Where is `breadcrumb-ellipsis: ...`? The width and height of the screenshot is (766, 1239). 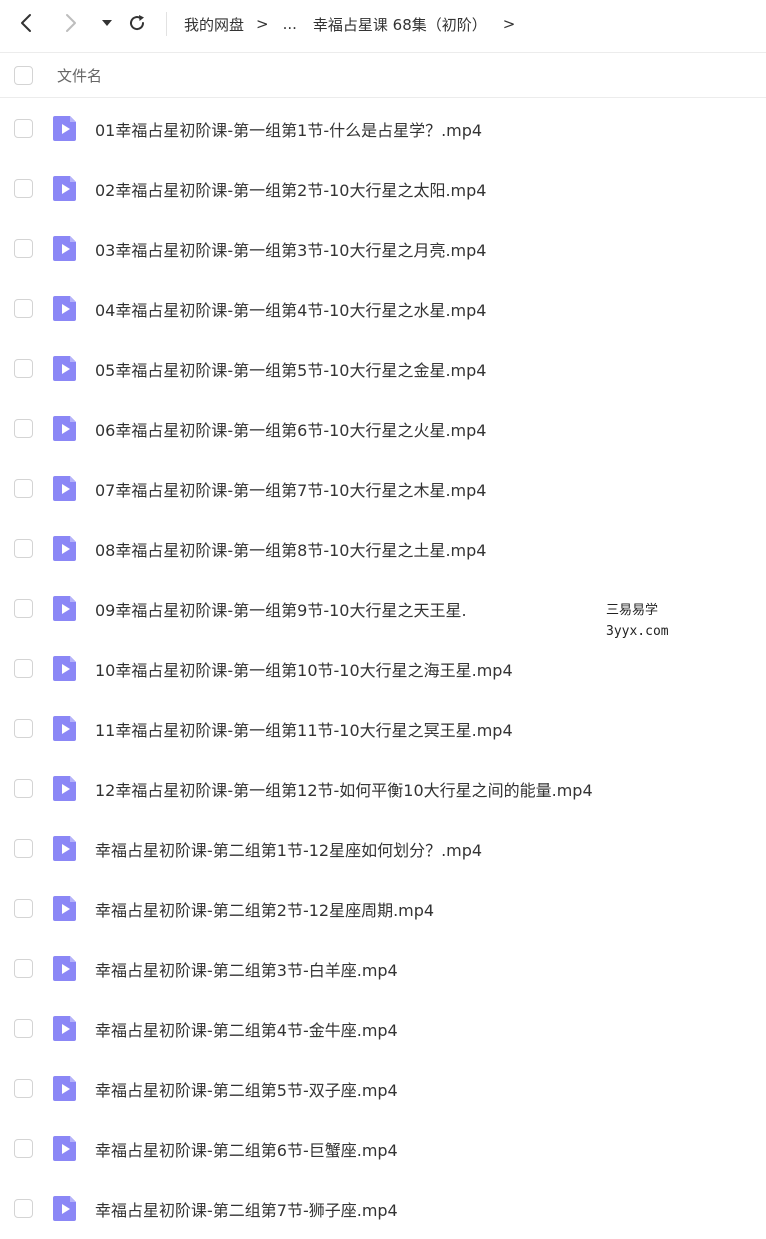 breadcrumb-ellipsis: ... is located at coordinates (290, 24).